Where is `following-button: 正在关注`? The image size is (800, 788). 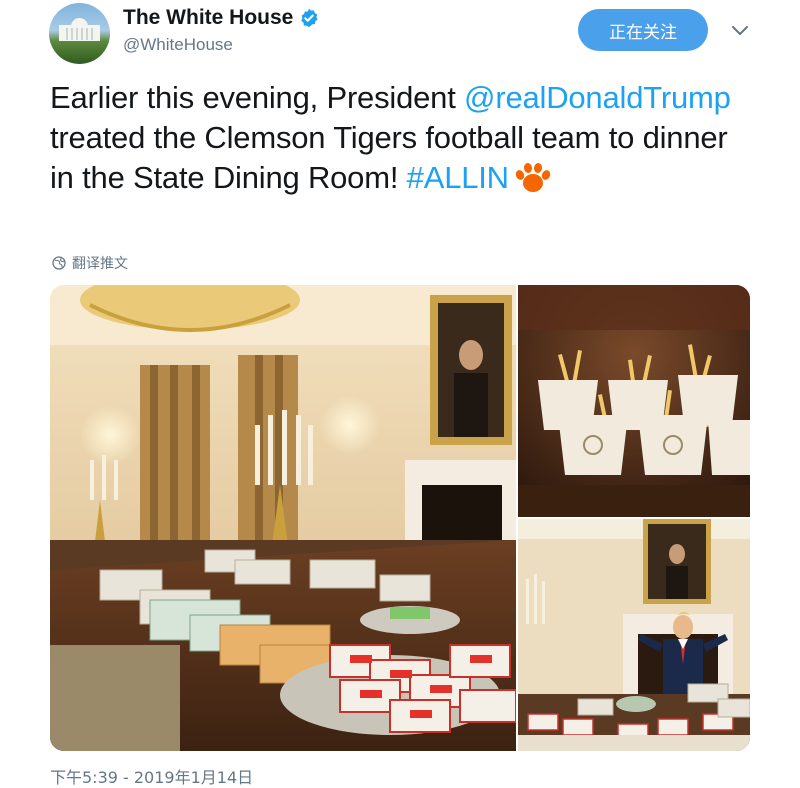
following-button: 正在关注 is located at coordinates (643, 30).